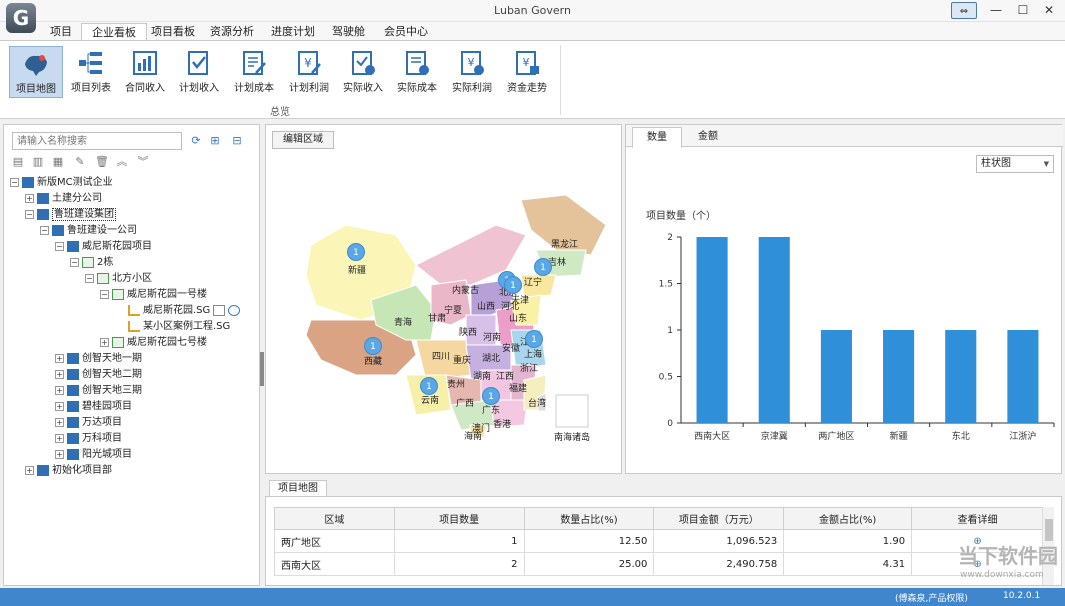 This screenshot has height=606, width=1065. What do you see at coordinates (122, 162) in the screenshot?
I see `move-up-icon: ︽` at bounding box center [122, 162].